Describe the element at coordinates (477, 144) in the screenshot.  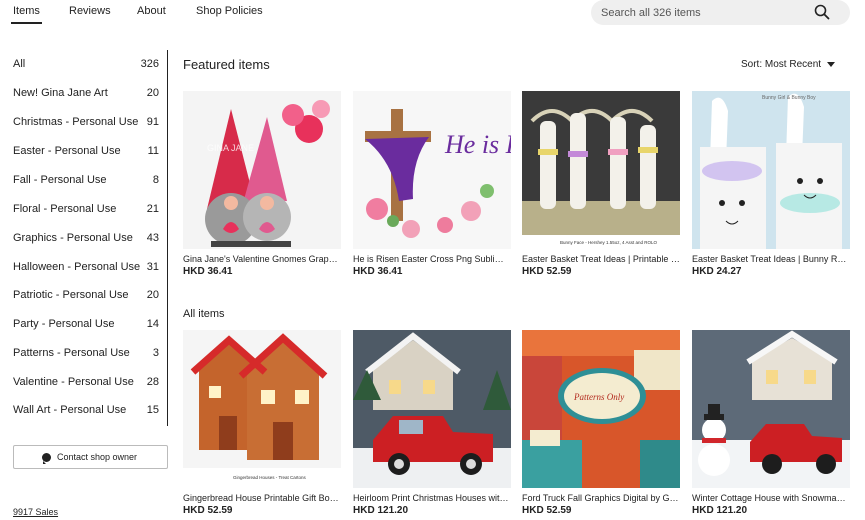
I see `product-image-text: He is Rise` at that location.